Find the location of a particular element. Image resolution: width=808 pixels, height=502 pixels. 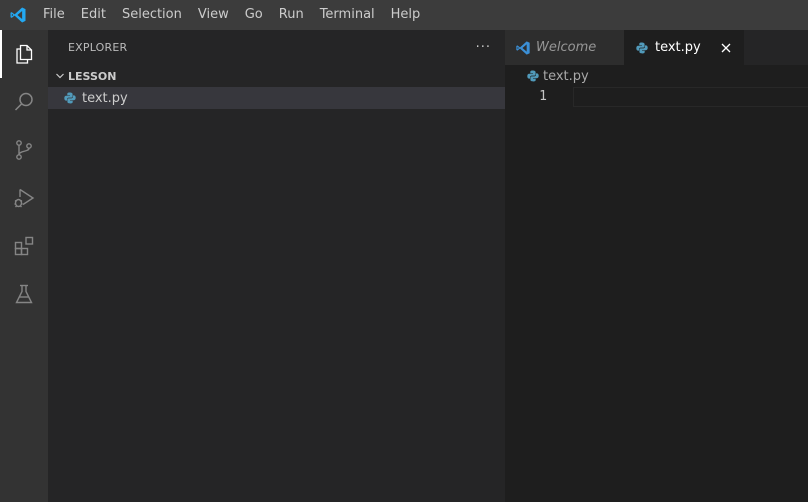

menu-go: Go is located at coordinates (254, 15).